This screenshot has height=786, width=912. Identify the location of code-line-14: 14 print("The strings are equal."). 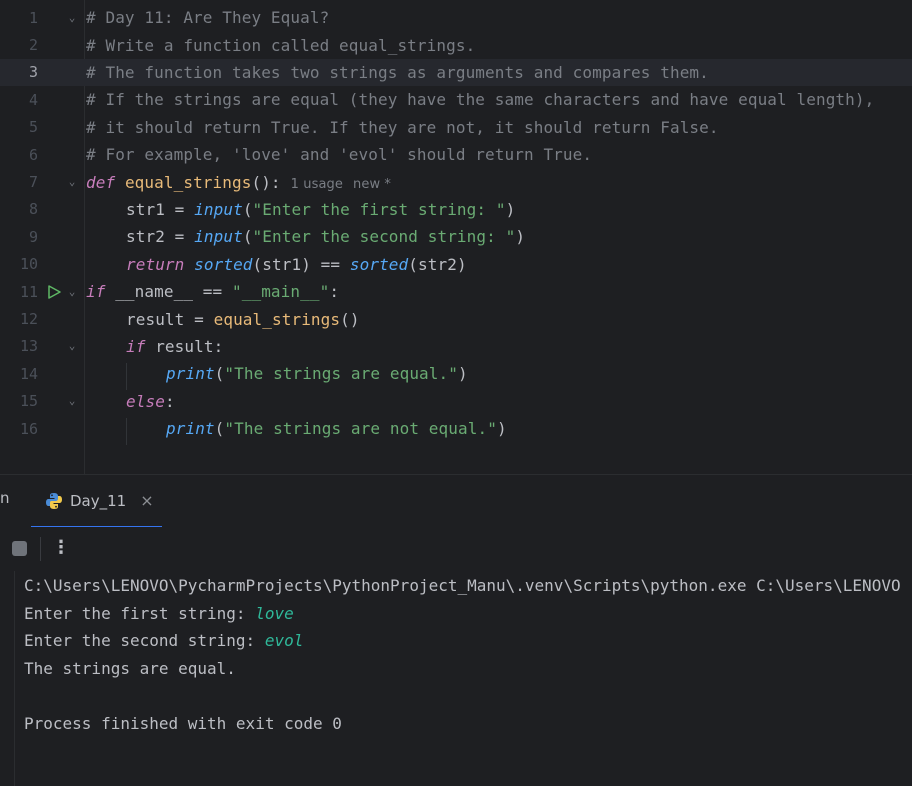
(456, 373).